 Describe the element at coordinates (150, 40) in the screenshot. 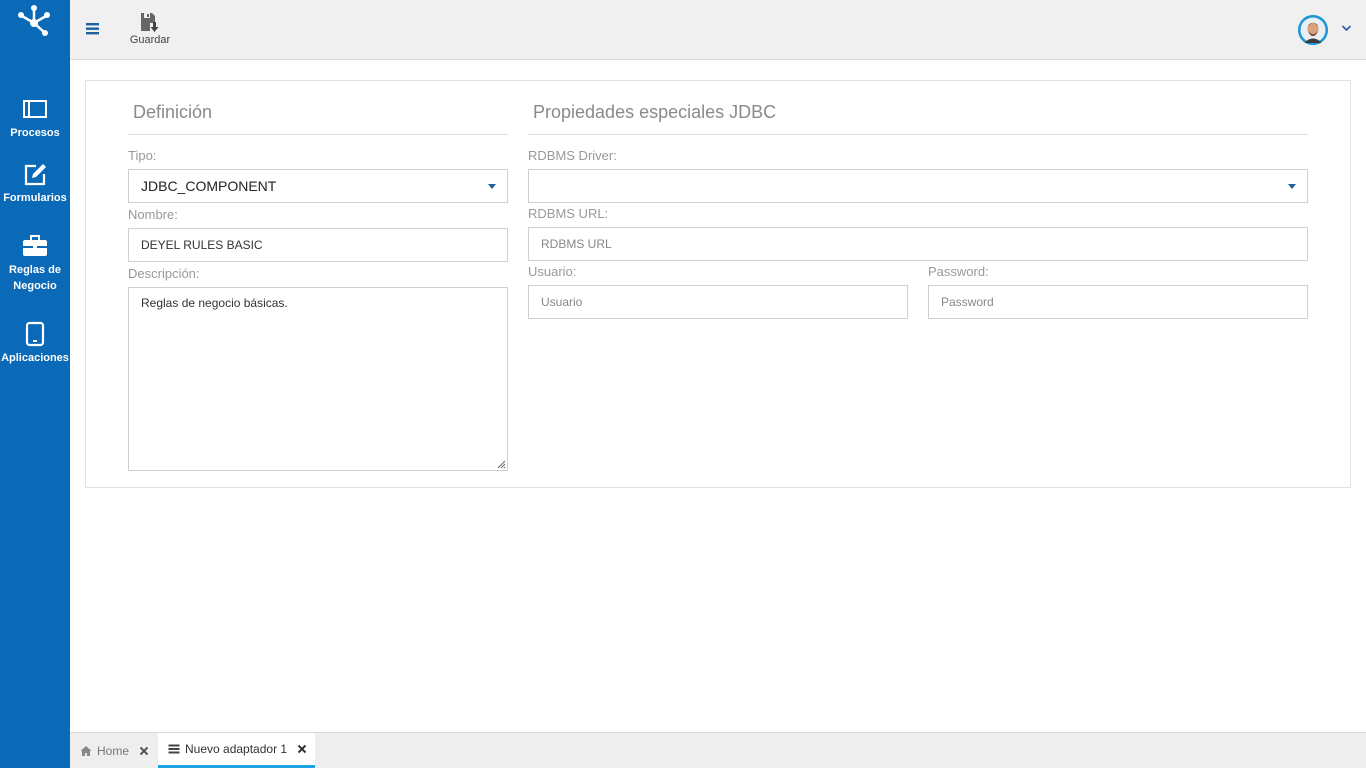

I see `save-label: Guardar` at that location.